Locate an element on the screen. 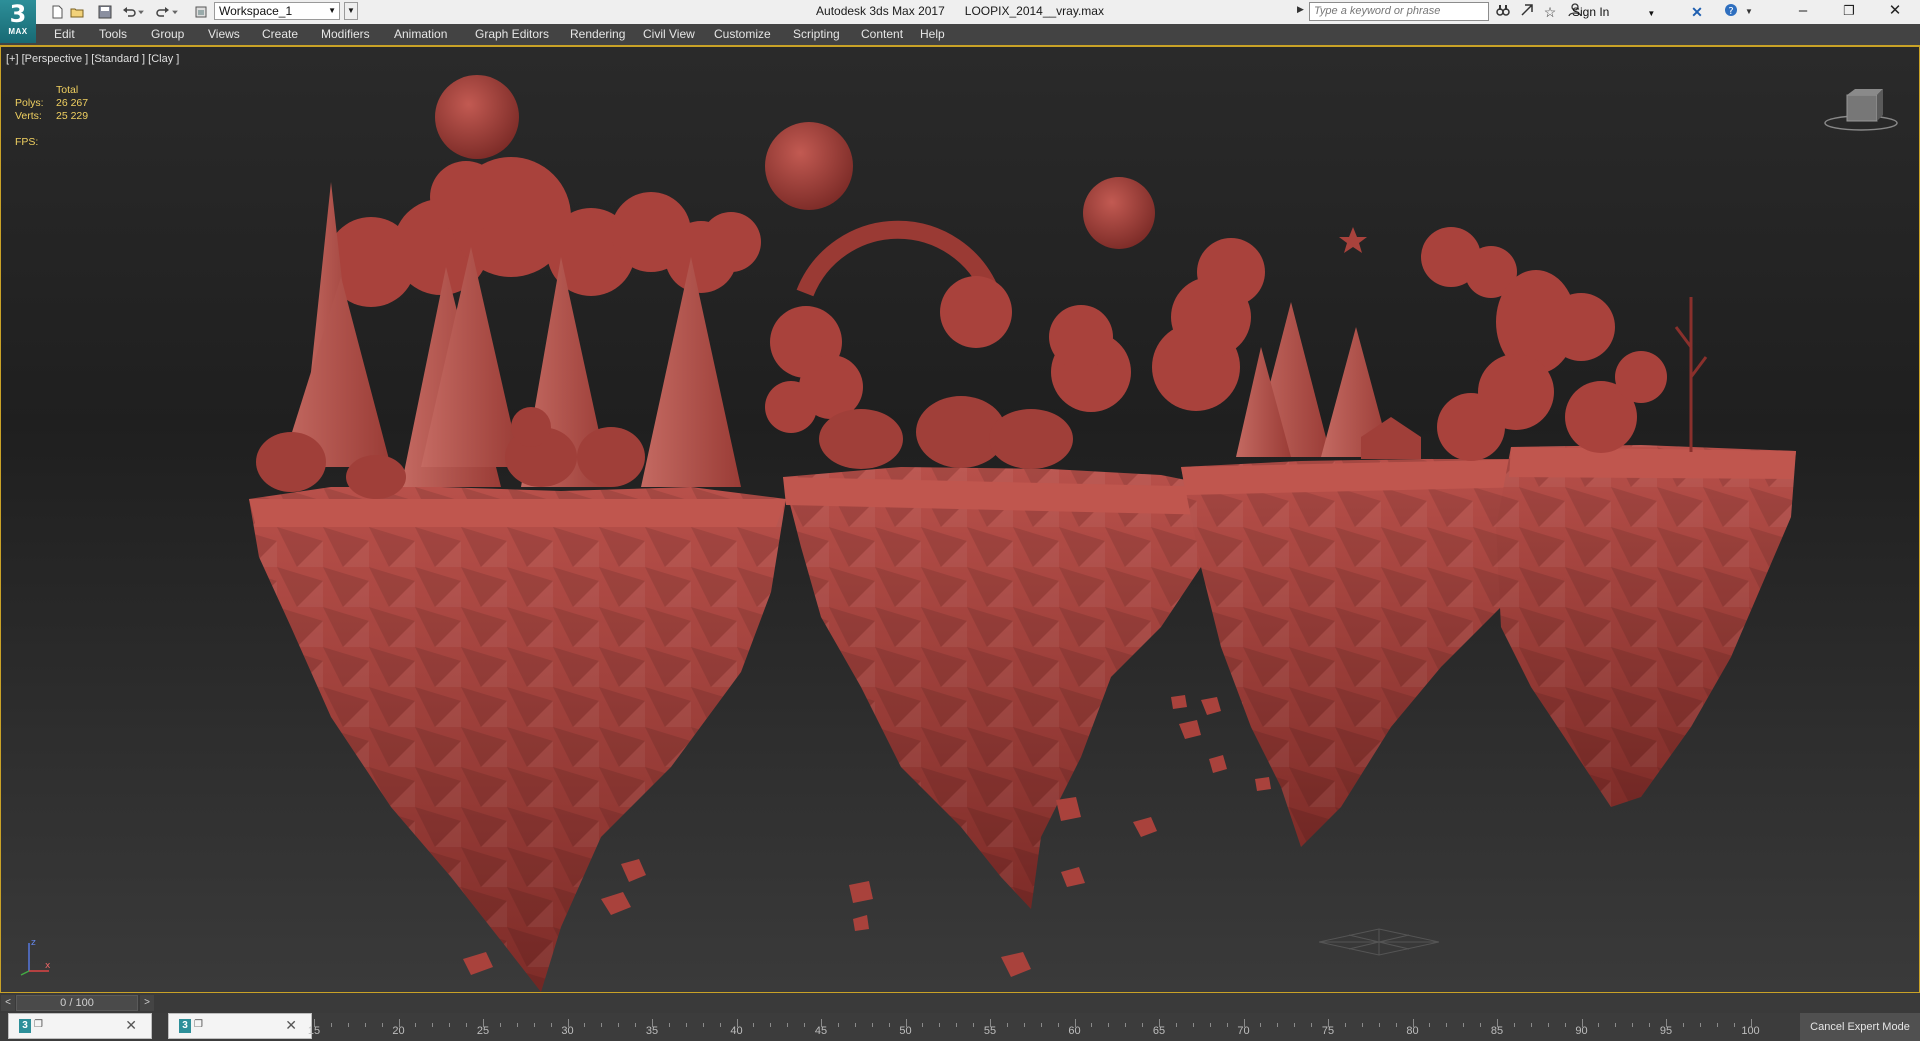 The height and width of the screenshot is (1041, 1920). ruler-label: 55 is located at coordinates (990, 1031).